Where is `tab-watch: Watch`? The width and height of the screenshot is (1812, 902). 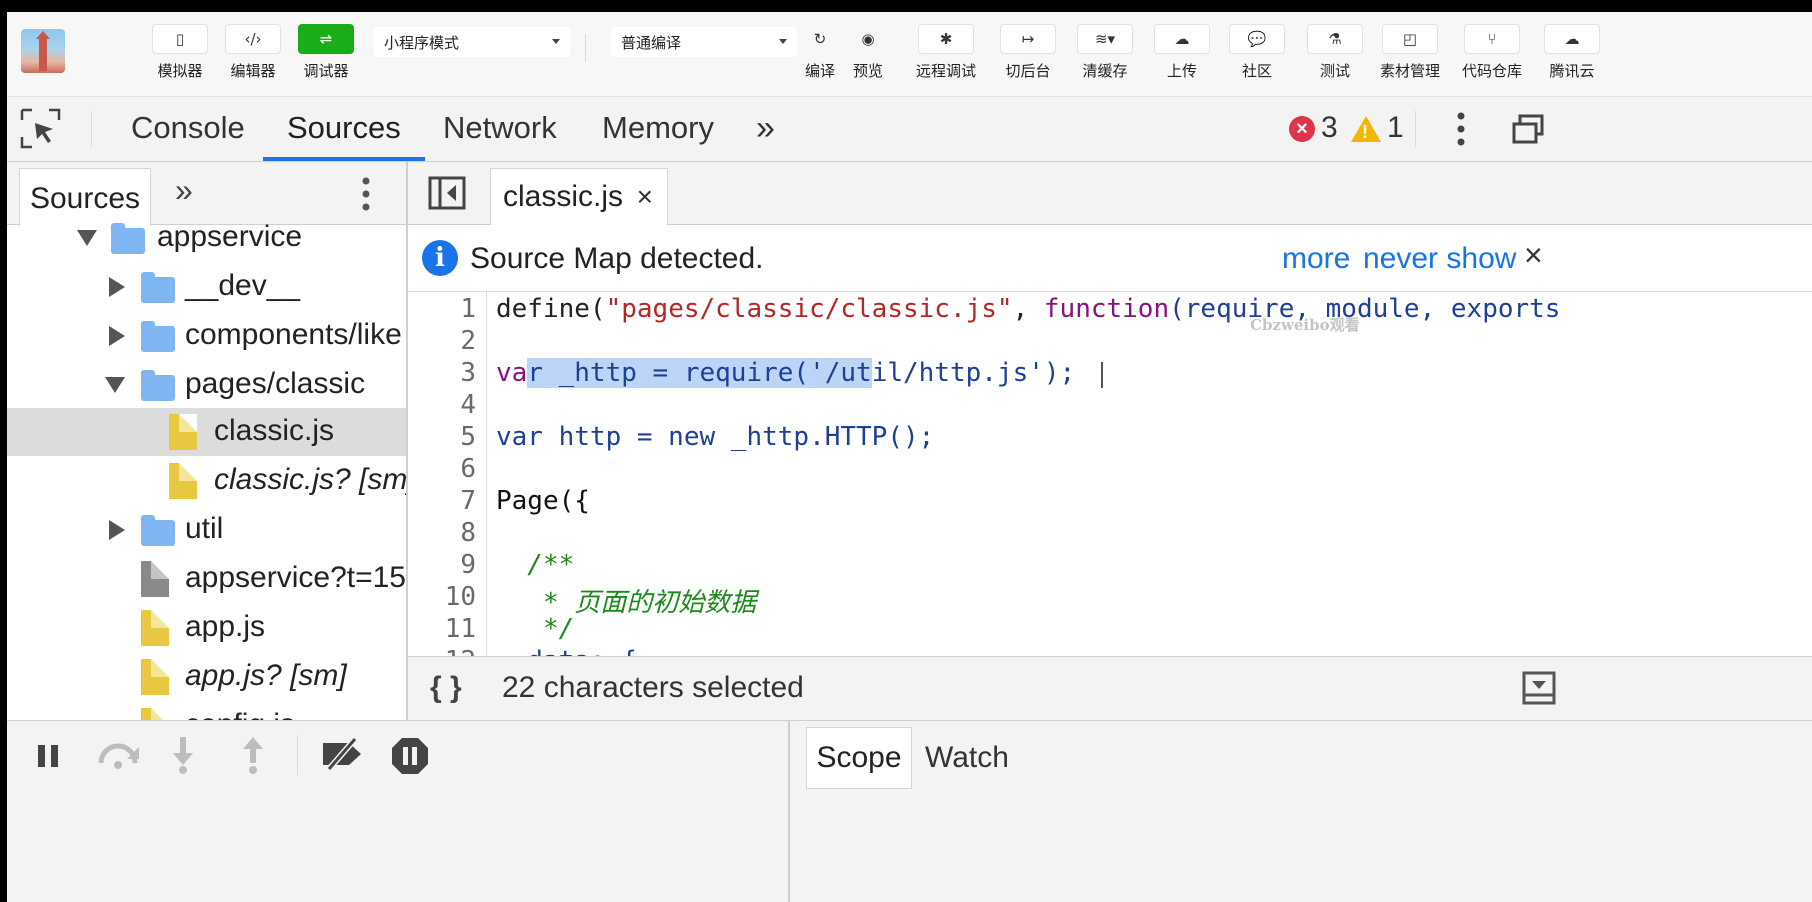 tab-watch: Watch is located at coordinates (967, 758).